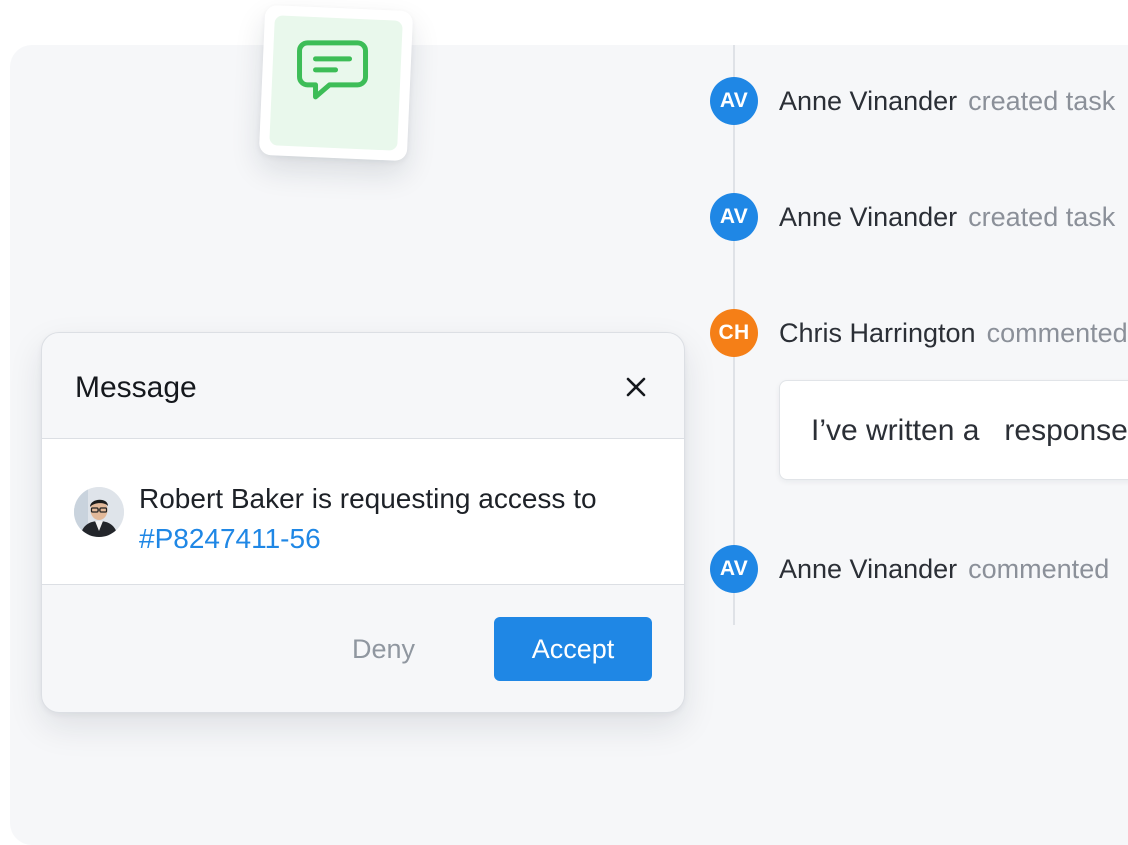  I want to click on timeline-entry-text: Anne Vinander commented, so click(944, 568).